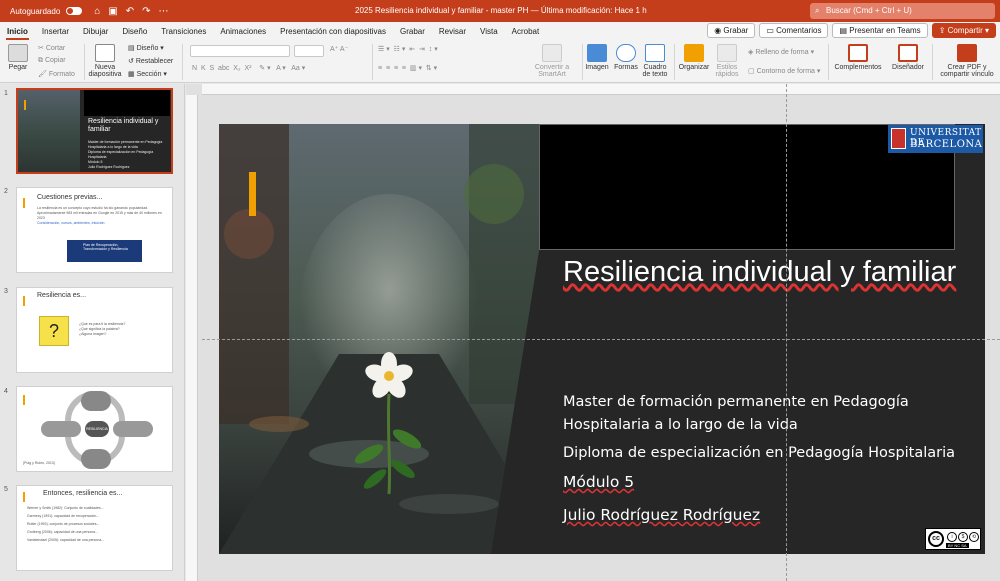 This screenshot has height=581, width=1000. What do you see at coordinates (17, 33) in the screenshot?
I see `tab-inicio: Inicio` at bounding box center [17, 33].